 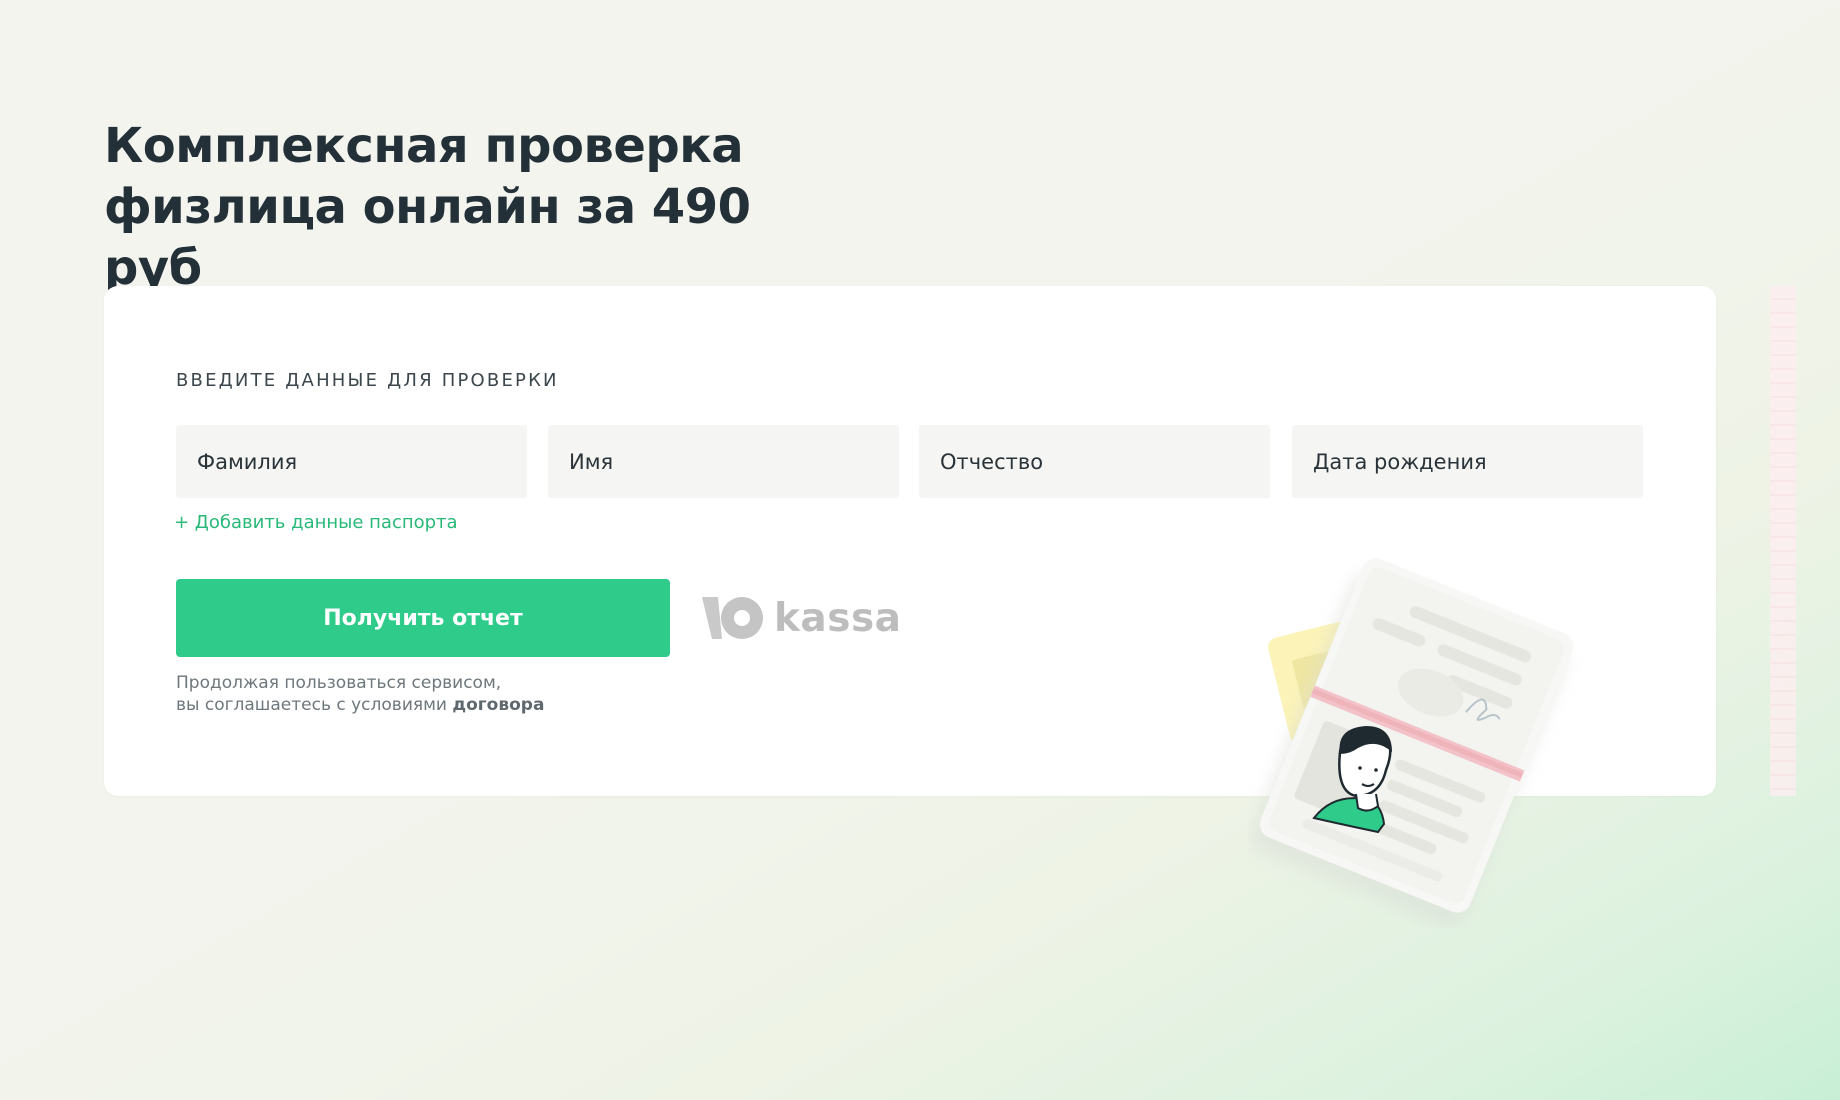 I want to click on form-caption: ВВЕДИТЕ ДАННЫЕ ДЛЯ ПРОВЕРКИ, so click(x=367, y=380).